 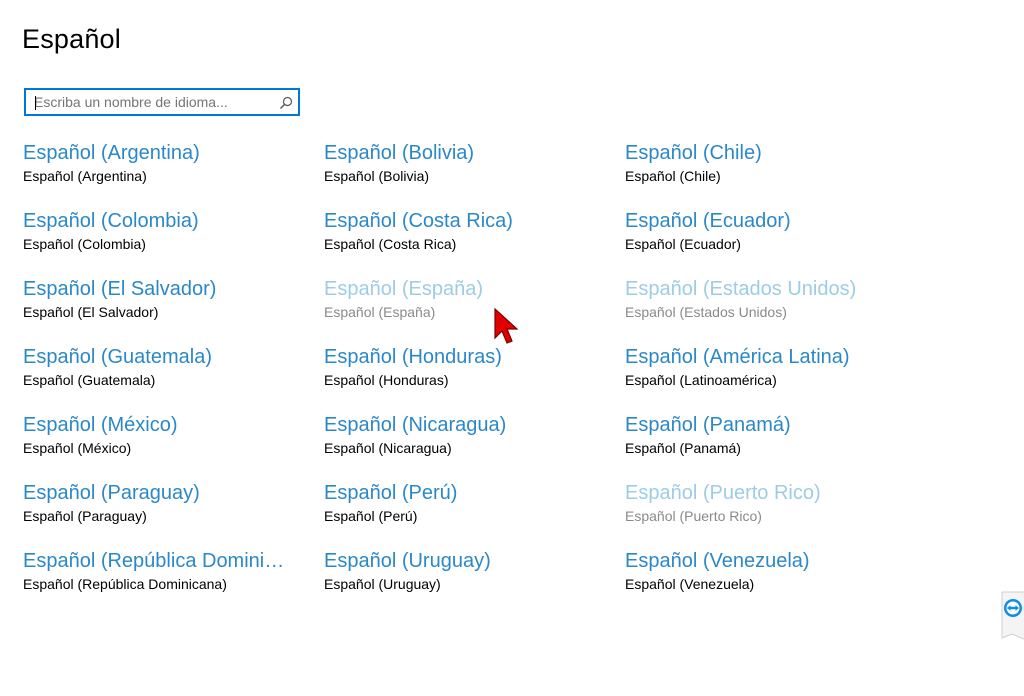 What do you see at coordinates (89, 380) in the screenshot?
I see `language-native-name: Español (Guatemala)` at bounding box center [89, 380].